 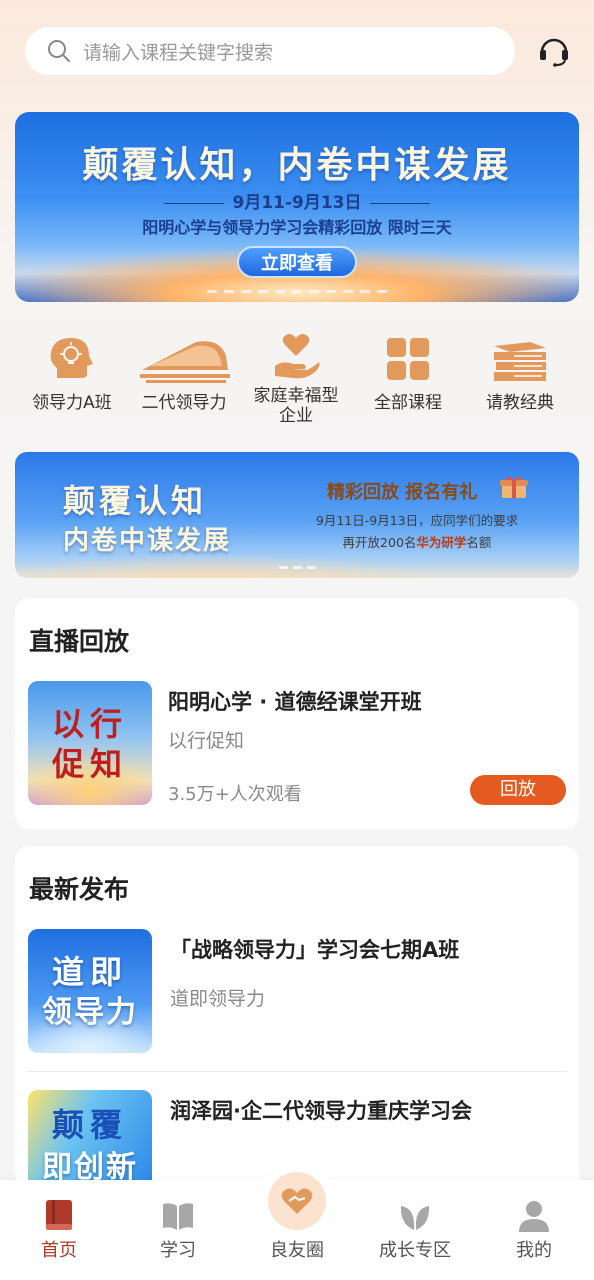 I want to click on bottom-tab-bar: 首页 学习 良友圈 成长专区 我的, so click(x=297, y=1223).